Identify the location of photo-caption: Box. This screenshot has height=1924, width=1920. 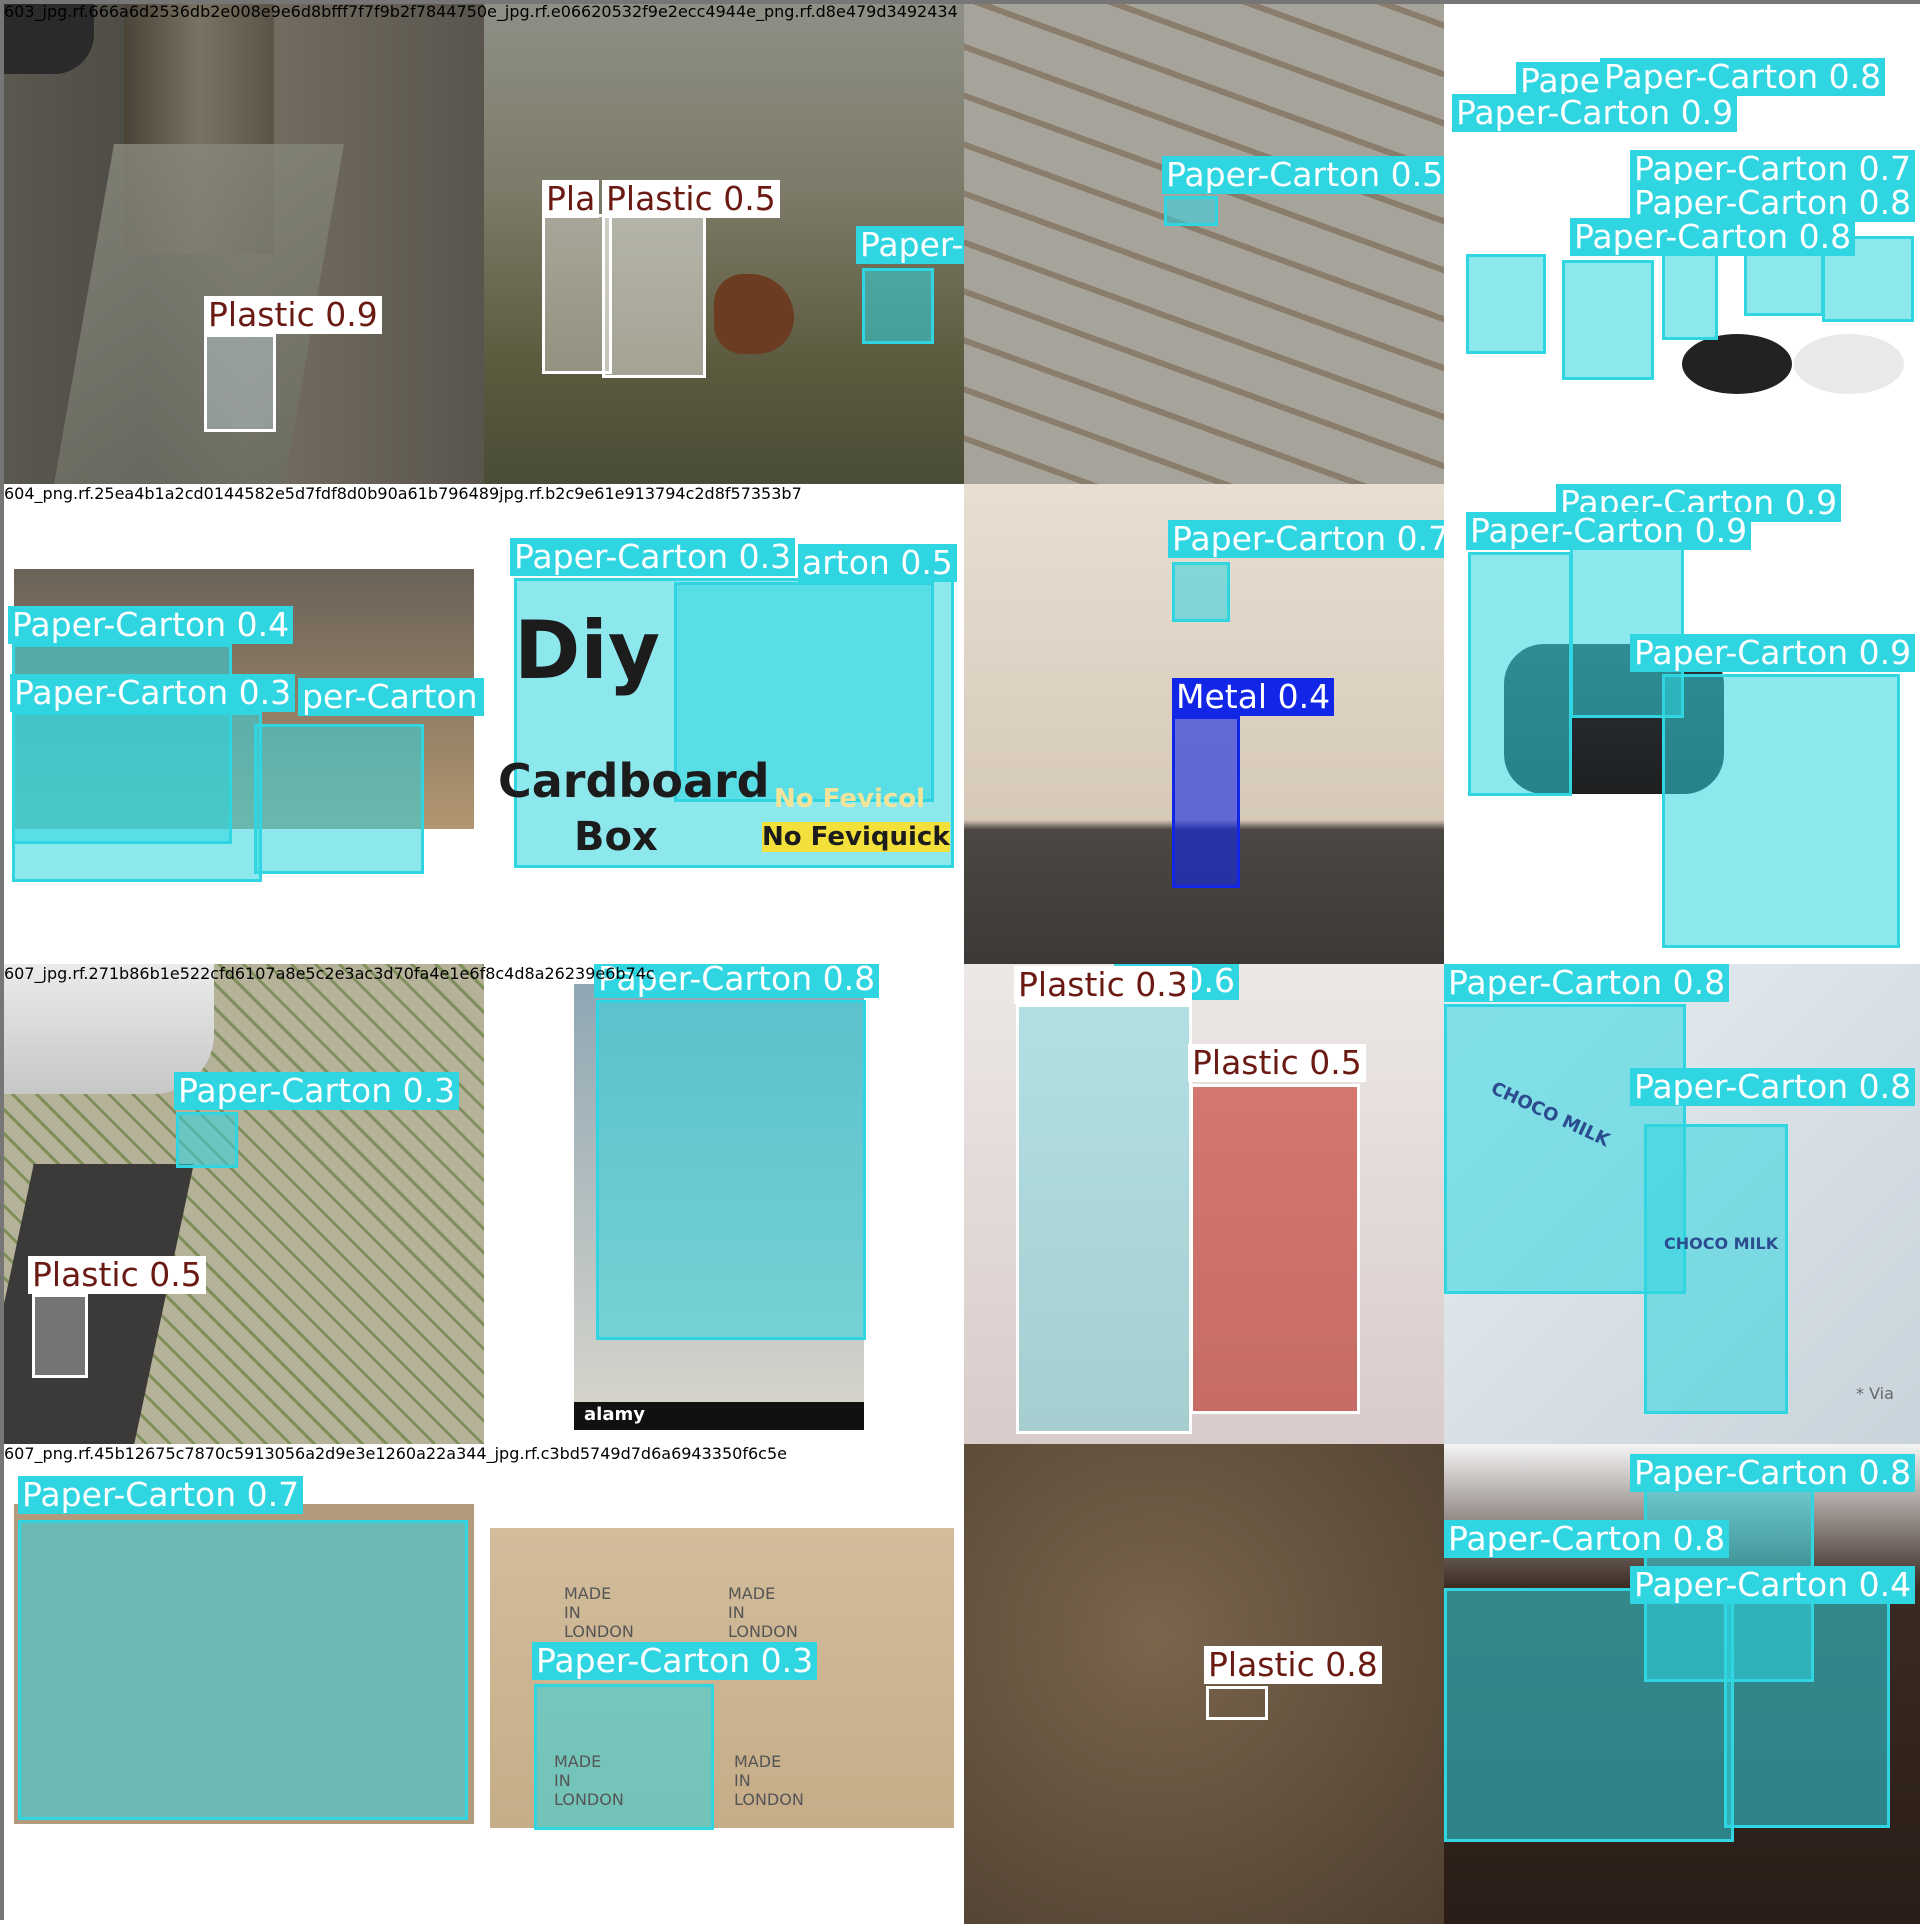
(616, 837).